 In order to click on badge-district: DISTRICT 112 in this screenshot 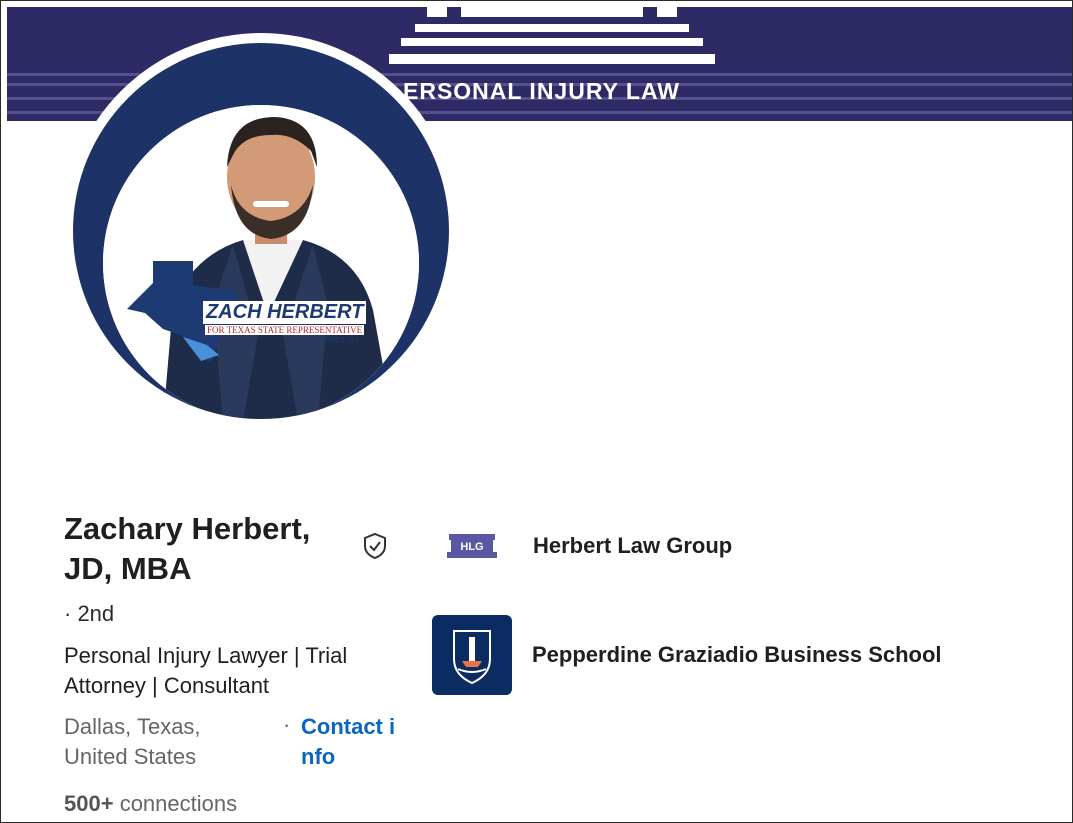, I will do `click(336, 340)`.